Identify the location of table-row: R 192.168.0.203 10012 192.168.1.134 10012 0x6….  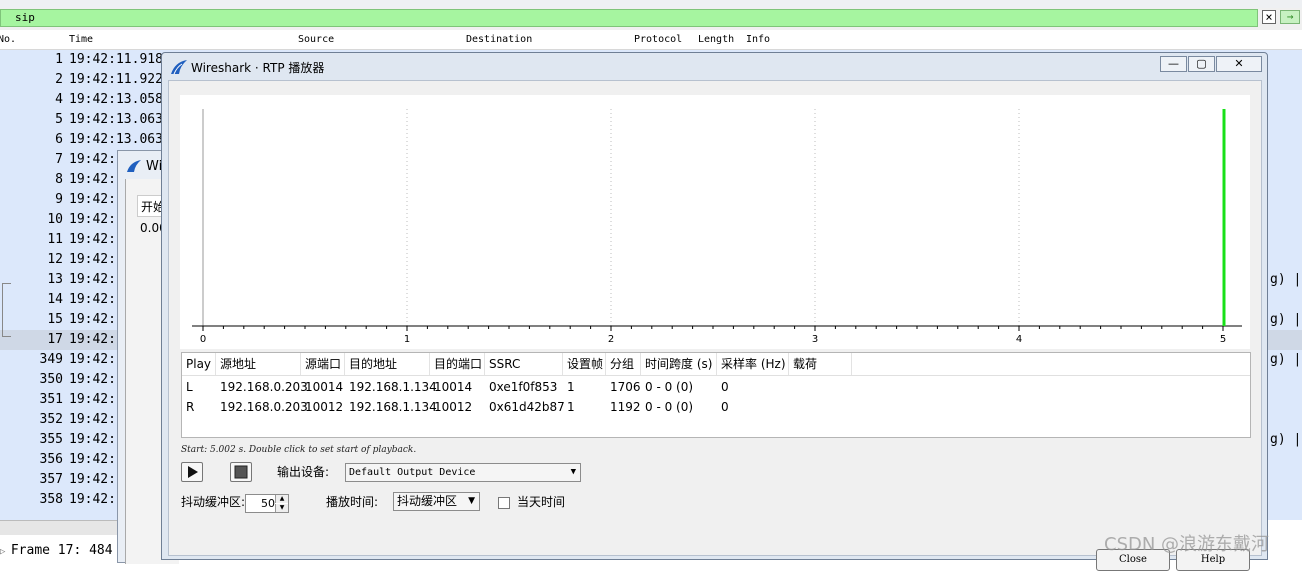
(716, 407).